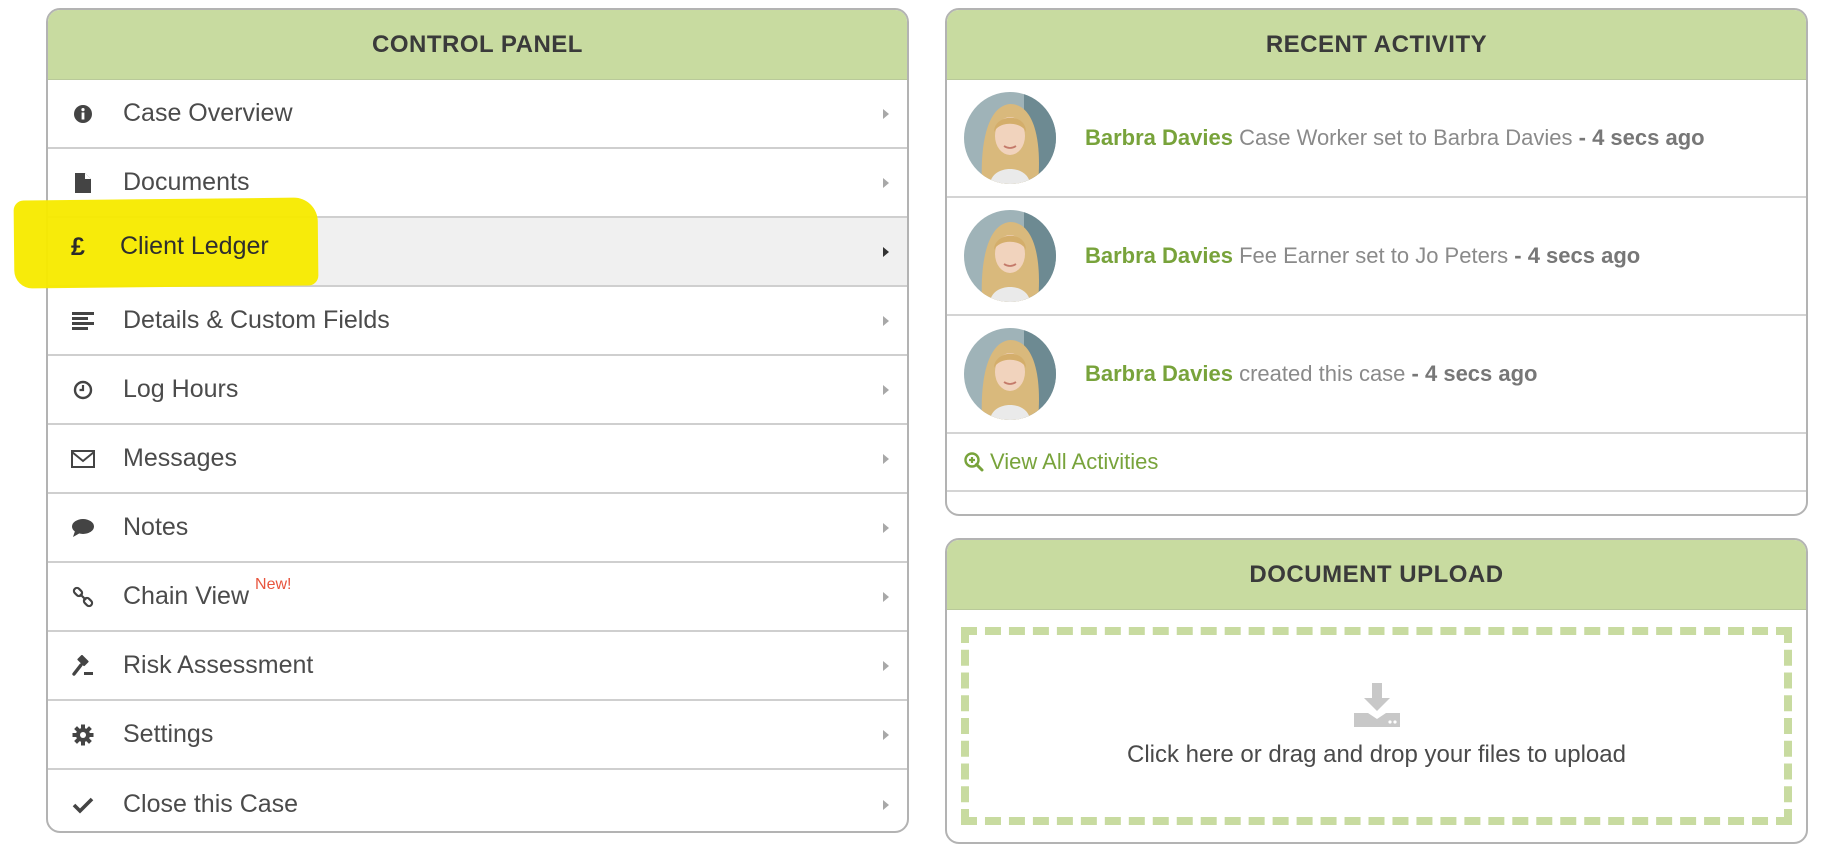  I want to click on menu-item-label: Close this Case, so click(211, 804).